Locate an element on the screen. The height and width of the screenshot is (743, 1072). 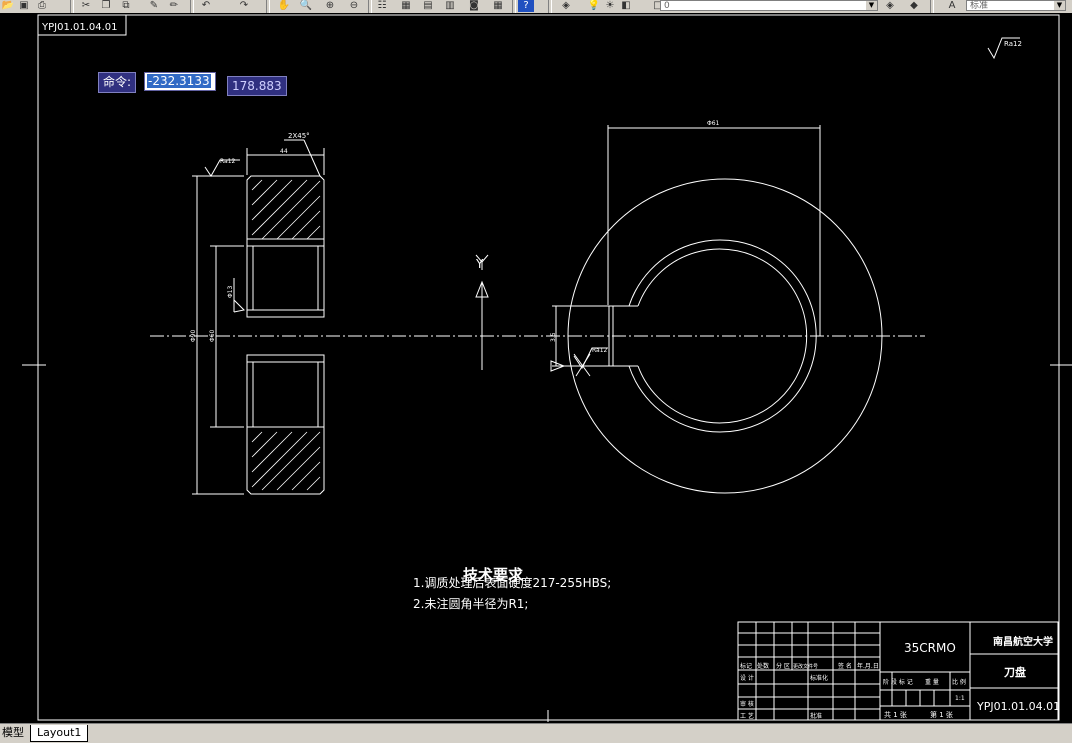
print-icon: ⎙ is located at coordinates (42, 6).